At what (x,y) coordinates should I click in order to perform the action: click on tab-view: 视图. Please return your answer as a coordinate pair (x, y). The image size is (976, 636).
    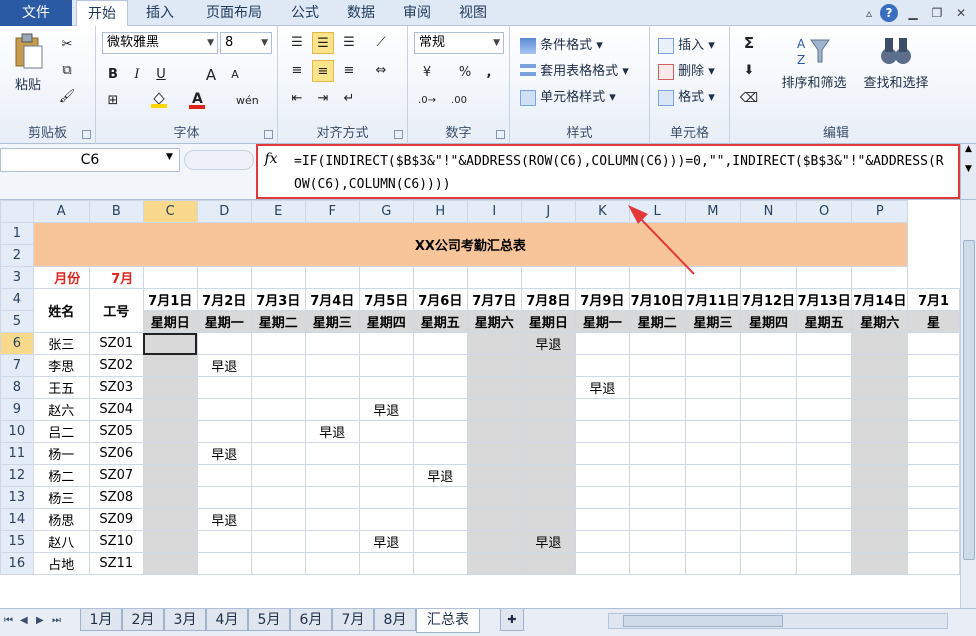
    Looking at the image, I should click on (473, 13).